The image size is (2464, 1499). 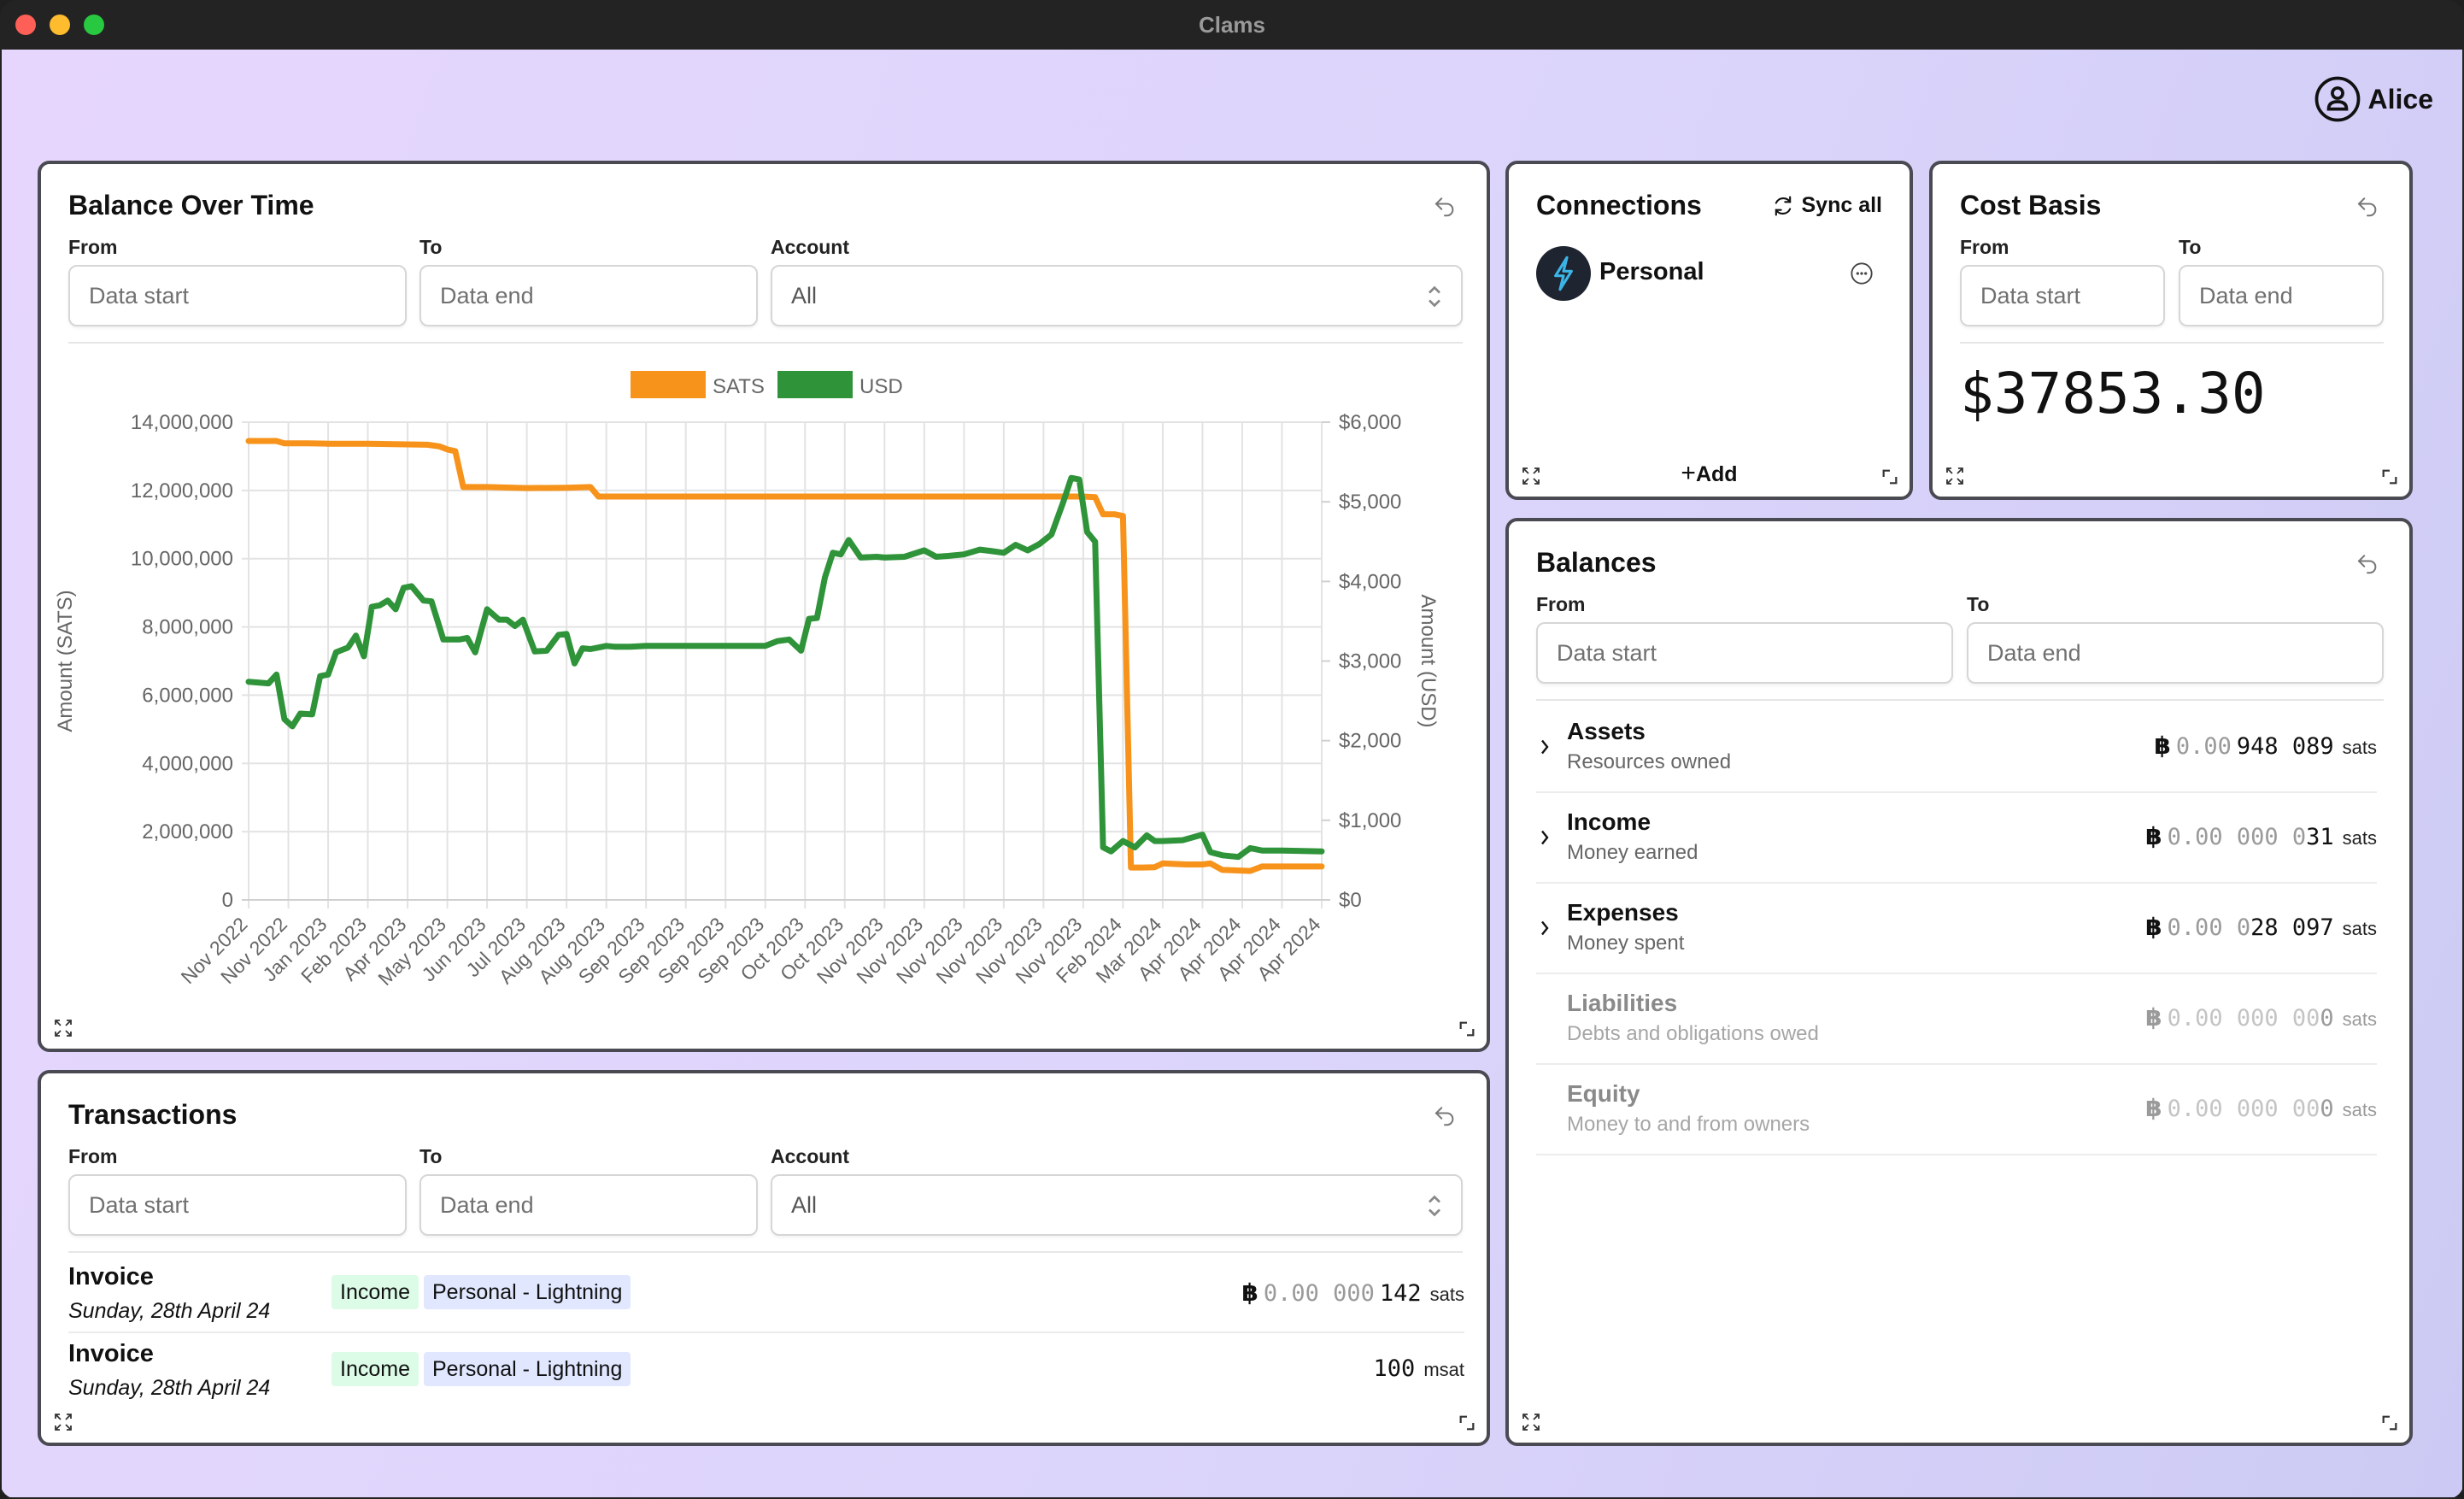 I want to click on y-tick-label: 0, so click(x=227, y=900).